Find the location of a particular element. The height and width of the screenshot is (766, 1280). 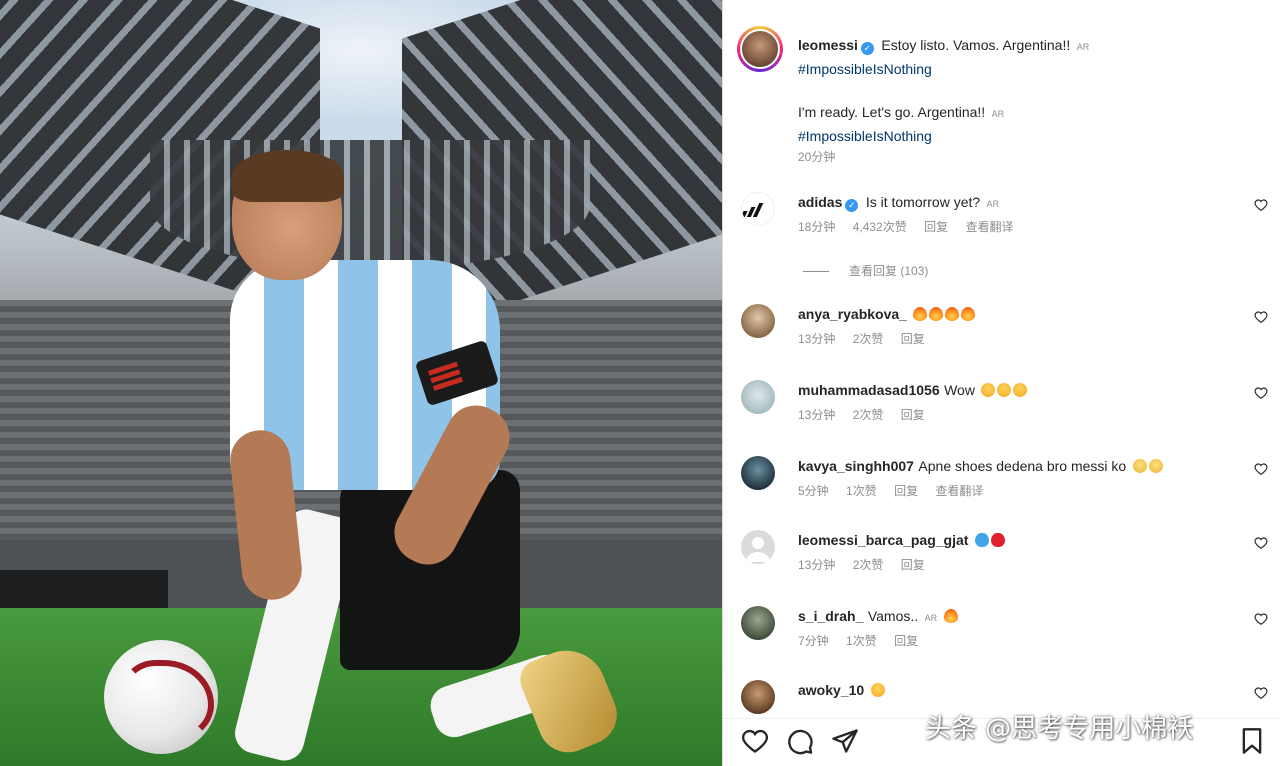

football is located at coordinates (161, 697).